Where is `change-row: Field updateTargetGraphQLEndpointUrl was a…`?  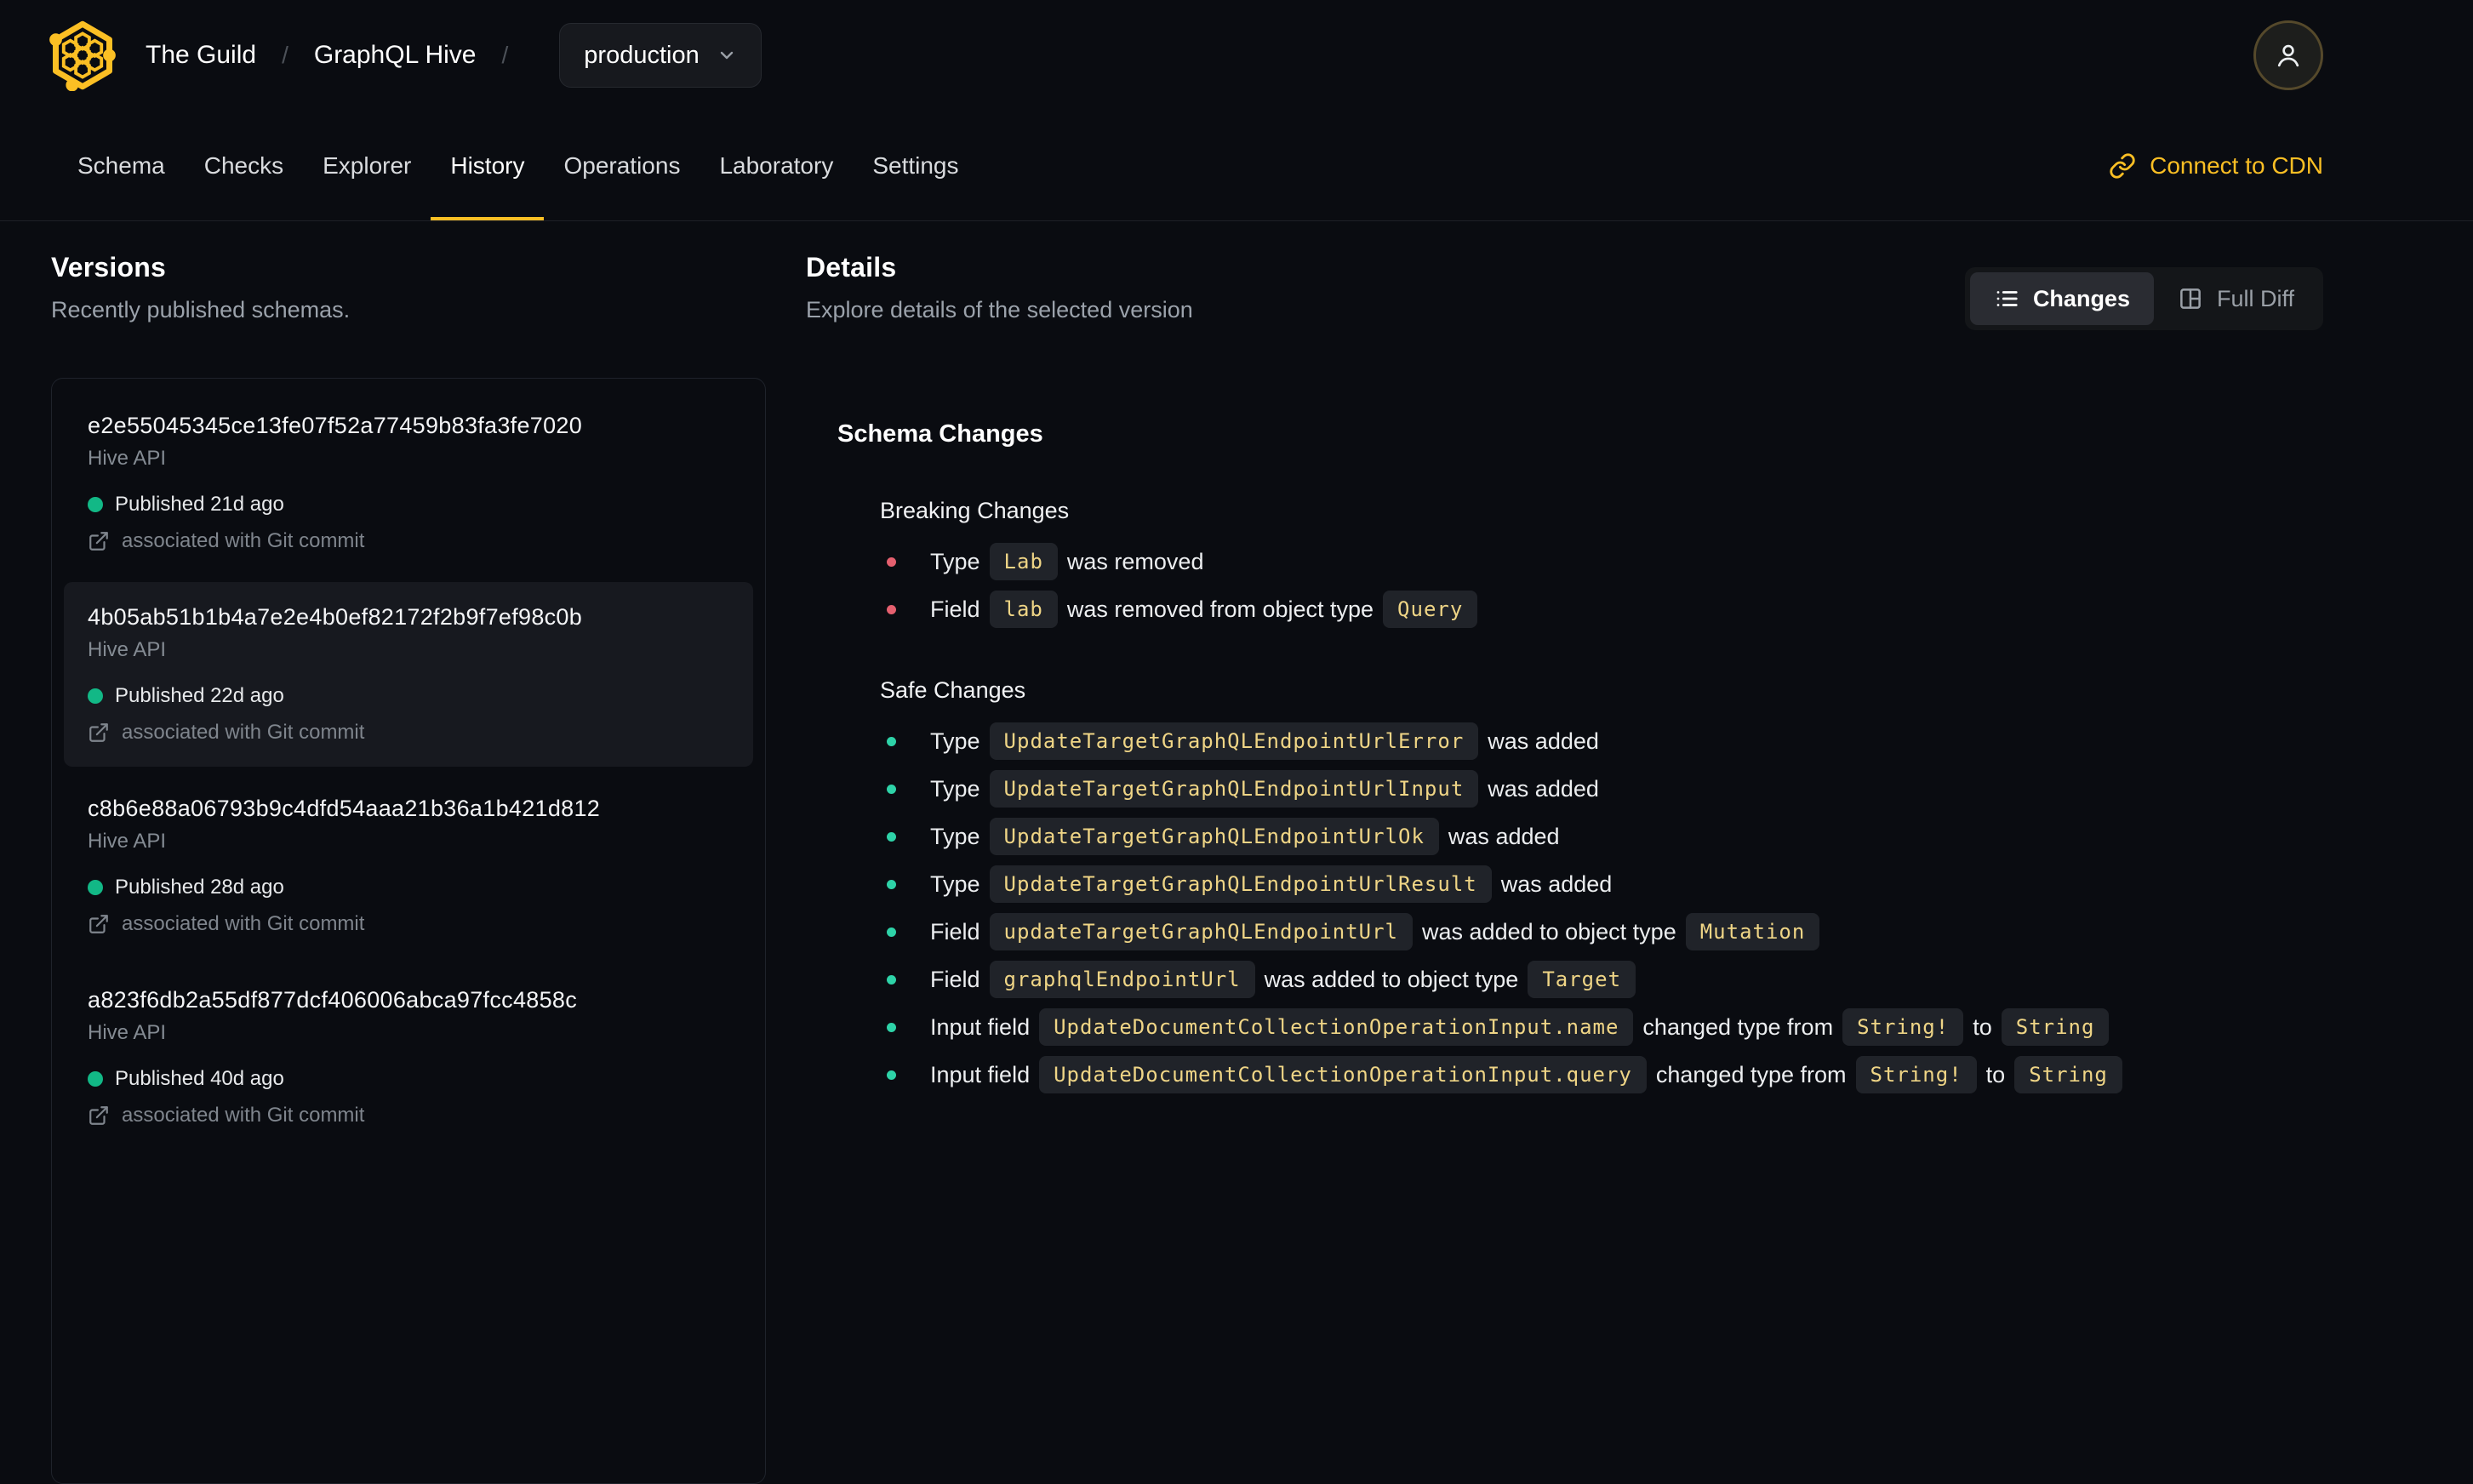 change-row: Field updateTargetGraphQLEndpointUrl was a… is located at coordinates (1605, 931).